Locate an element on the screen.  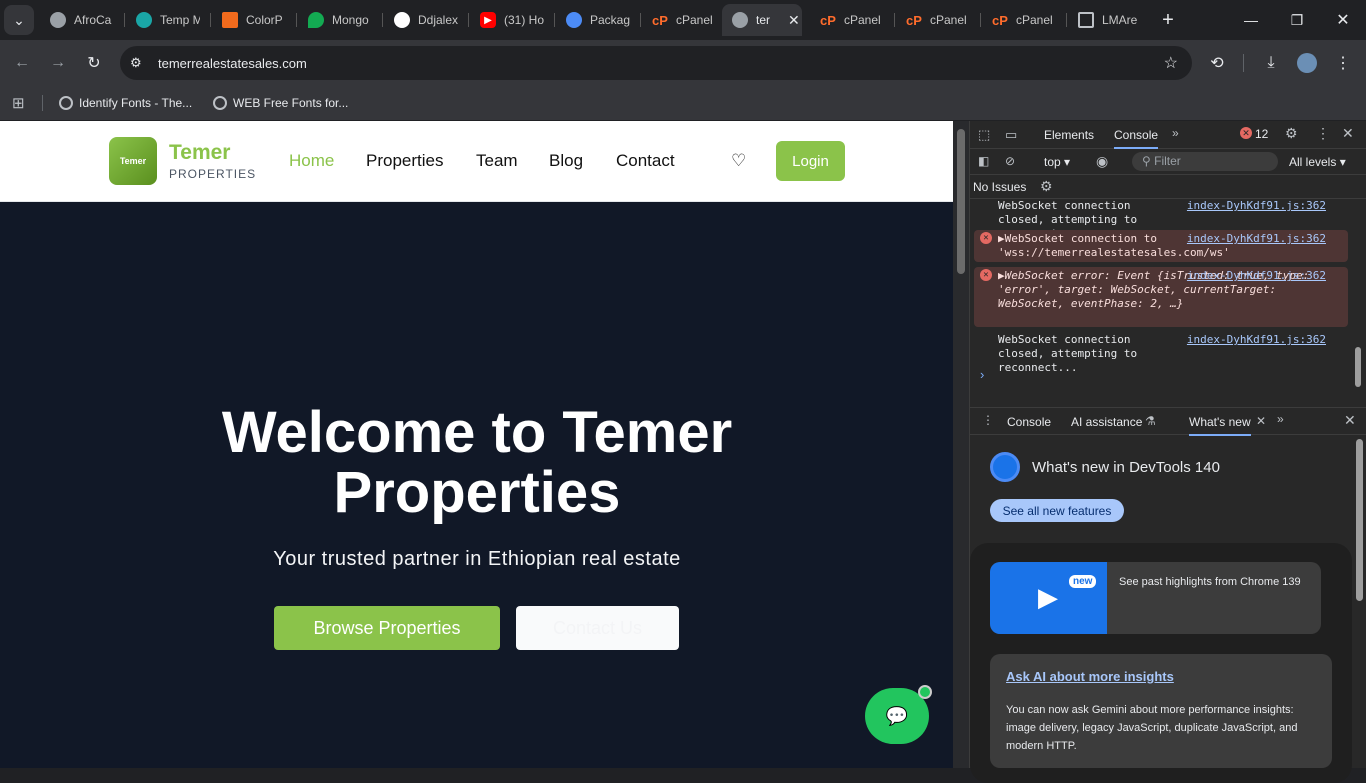
restore-button: ❐ is located at coordinates (1297, 20).